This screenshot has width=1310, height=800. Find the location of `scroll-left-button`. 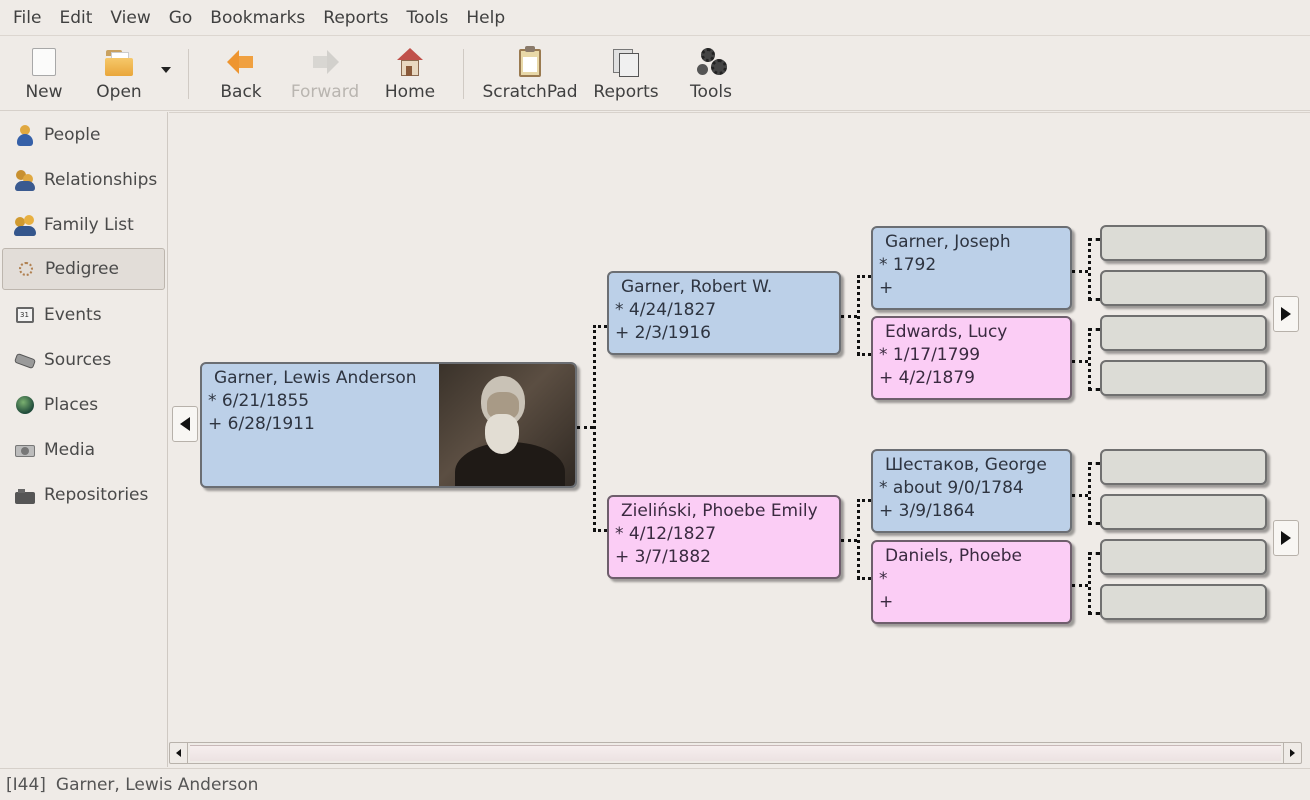

scroll-left-button is located at coordinates (179, 753).